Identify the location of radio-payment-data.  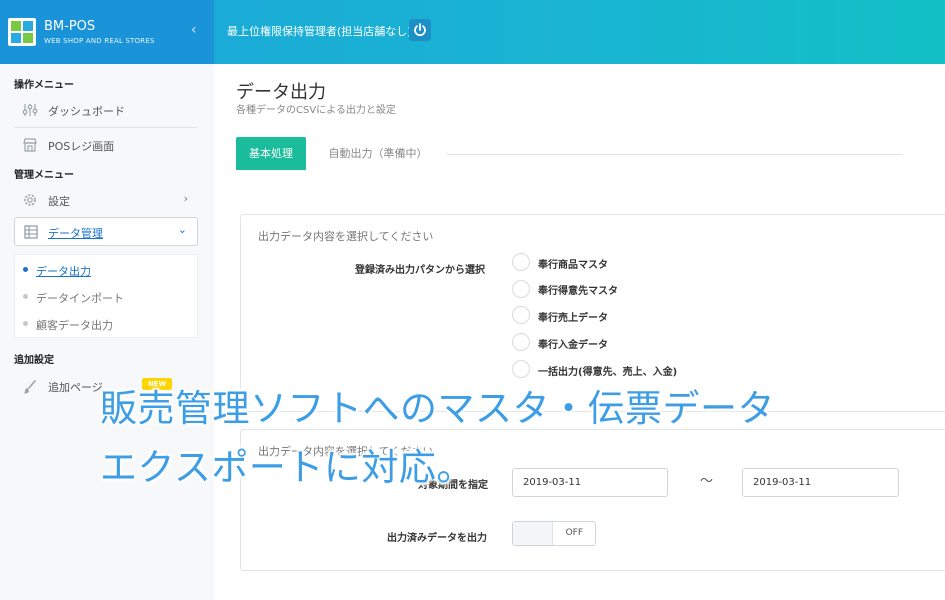
(521, 342).